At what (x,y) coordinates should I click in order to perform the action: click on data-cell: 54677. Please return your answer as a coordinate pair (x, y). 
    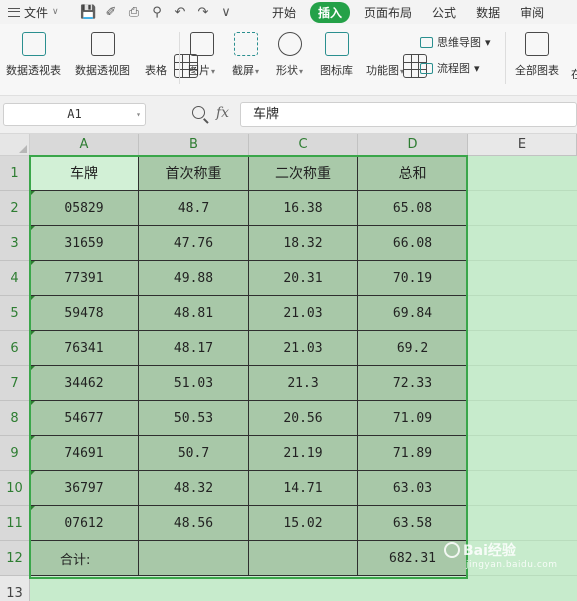
    Looking at the image, I should click on (84, 418).